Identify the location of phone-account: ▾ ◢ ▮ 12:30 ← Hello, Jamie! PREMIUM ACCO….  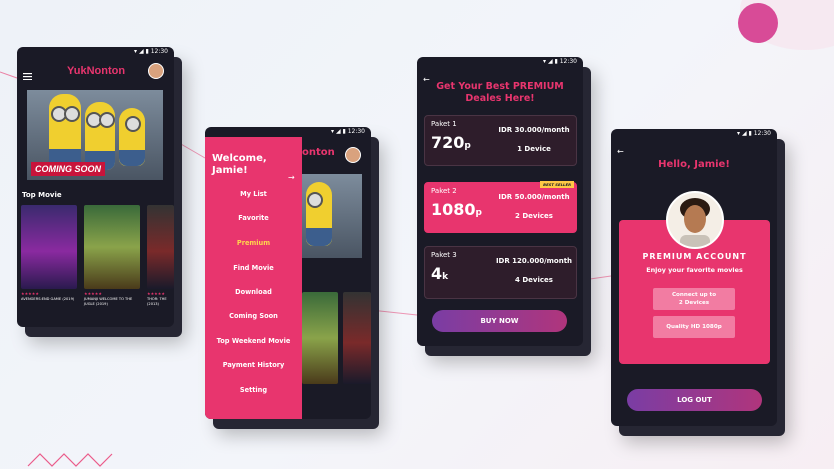
(694, 277).